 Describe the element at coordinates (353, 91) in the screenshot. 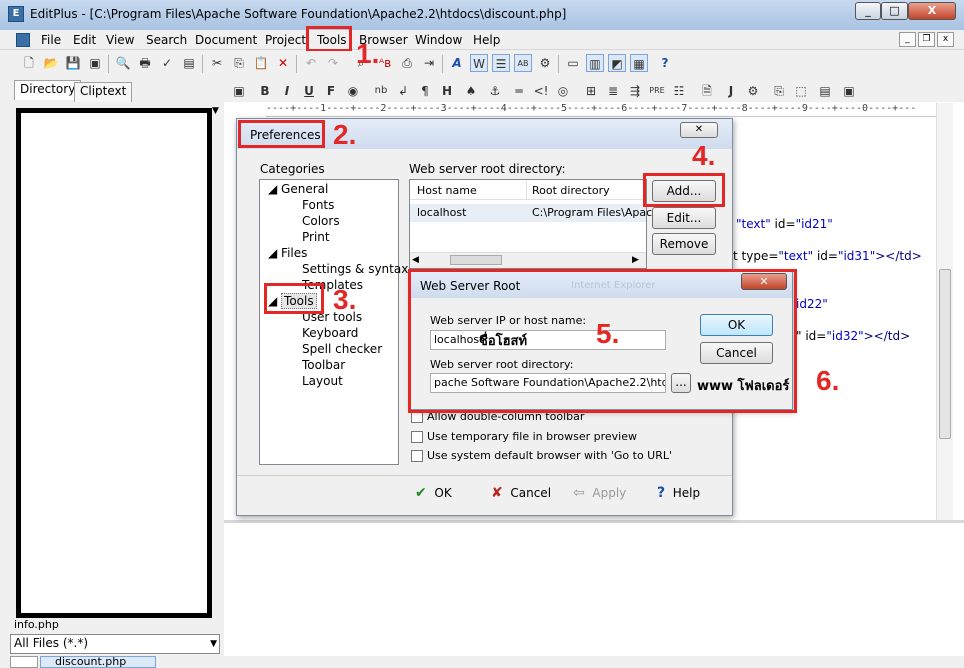

I see `color-picker-icon: ◉` at that location.